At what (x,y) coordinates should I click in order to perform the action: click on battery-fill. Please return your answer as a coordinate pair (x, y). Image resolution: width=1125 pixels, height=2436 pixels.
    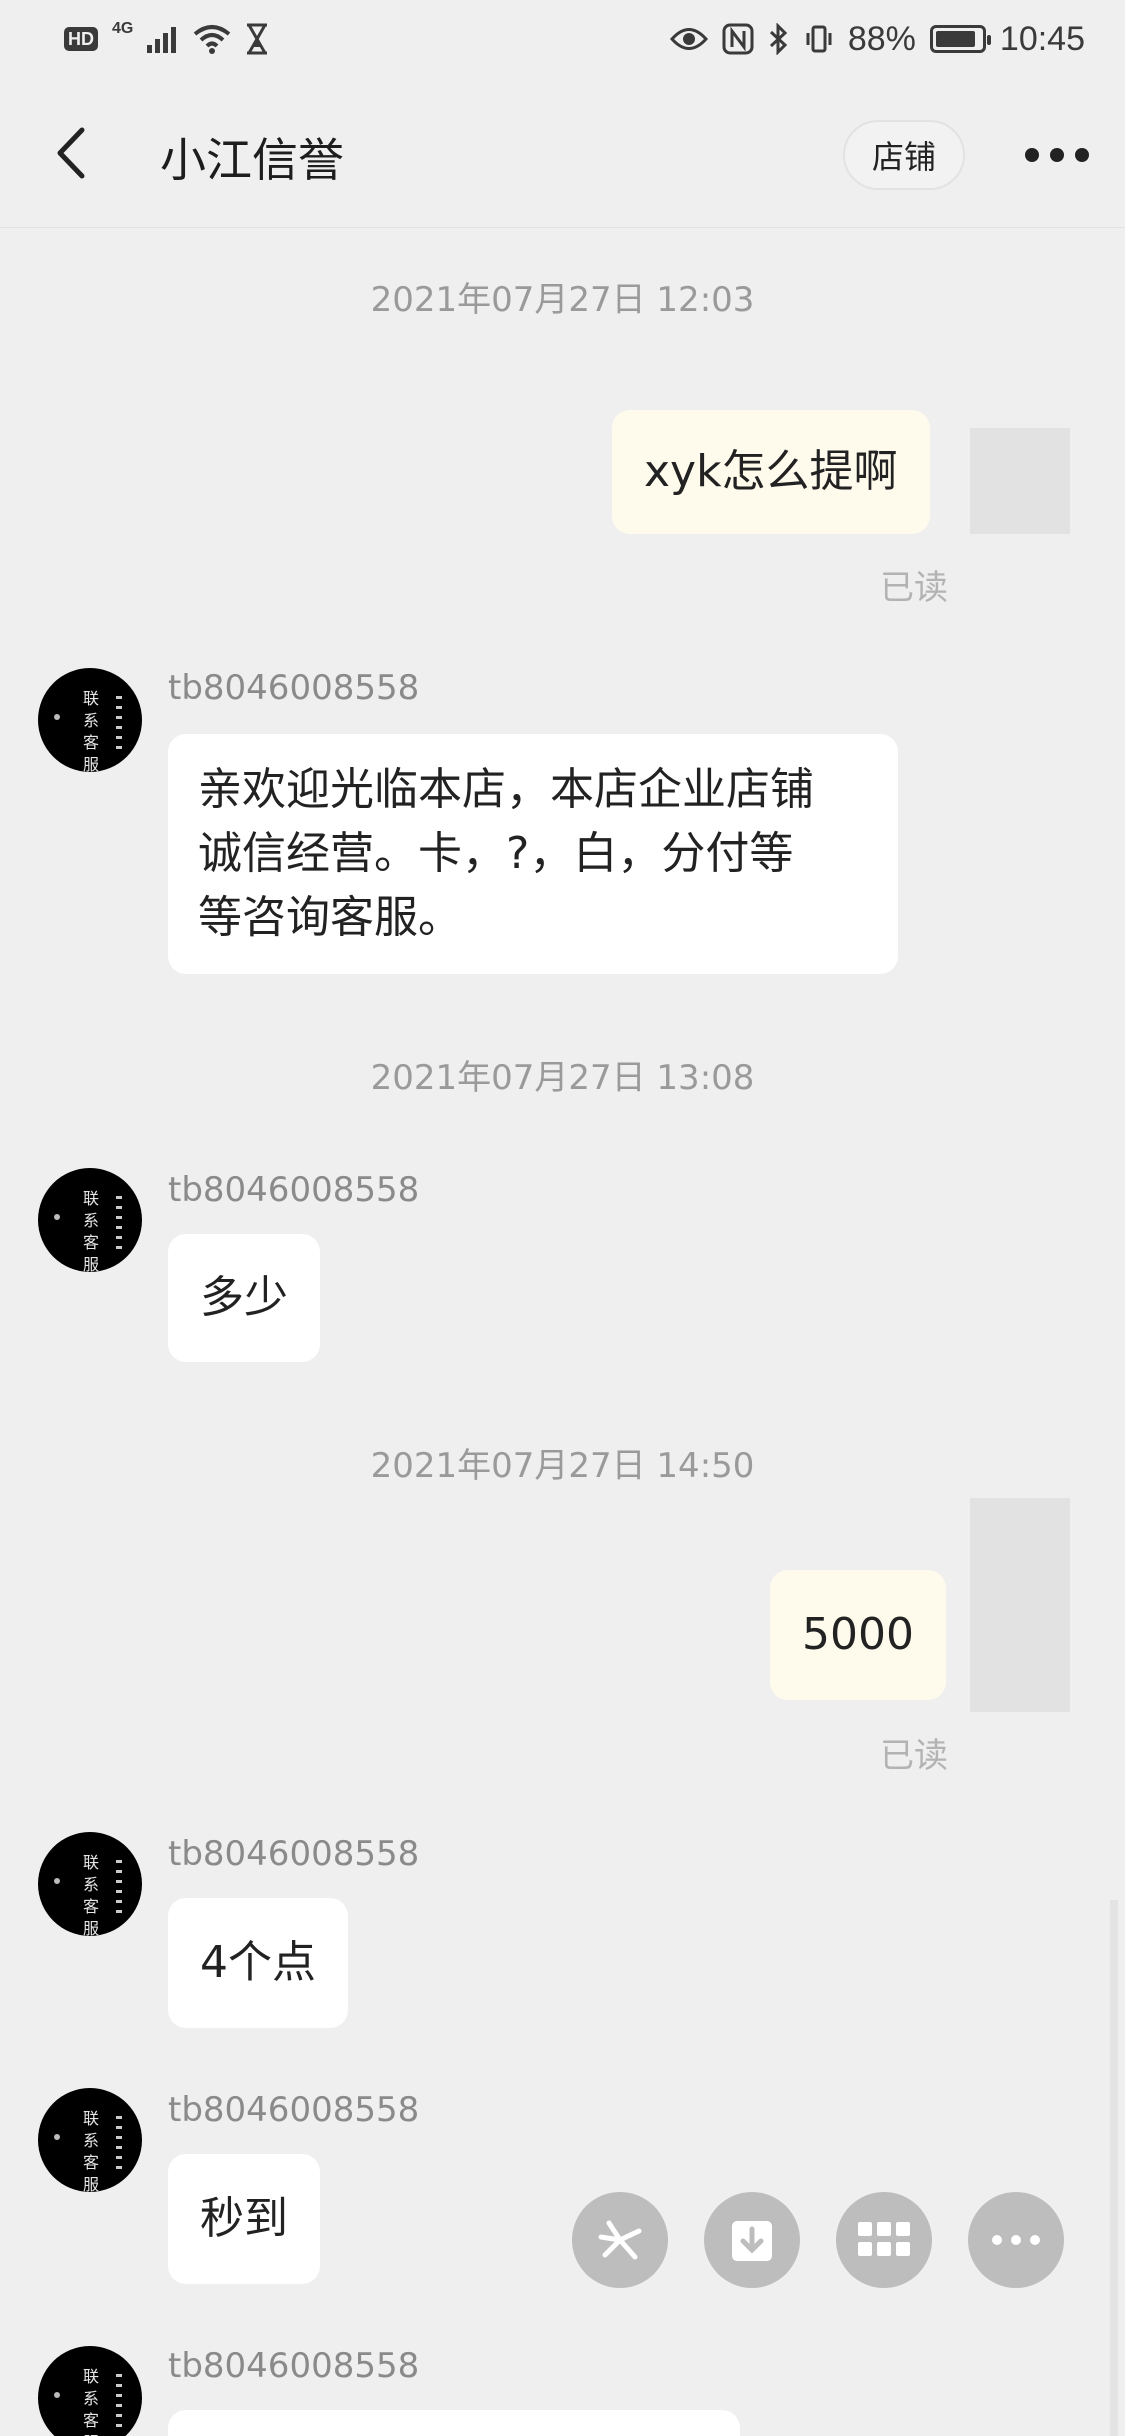
    Looking at the image, I should click on (955, 39).